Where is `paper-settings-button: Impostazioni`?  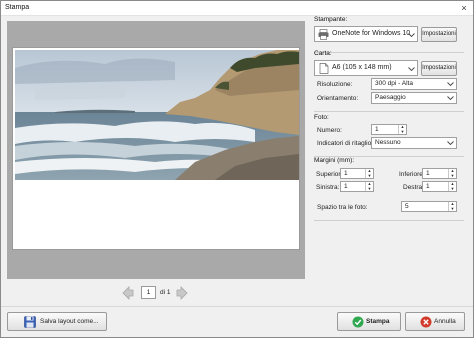
paper-settings-button: Impostazioni is located at coordinates (439, 68).